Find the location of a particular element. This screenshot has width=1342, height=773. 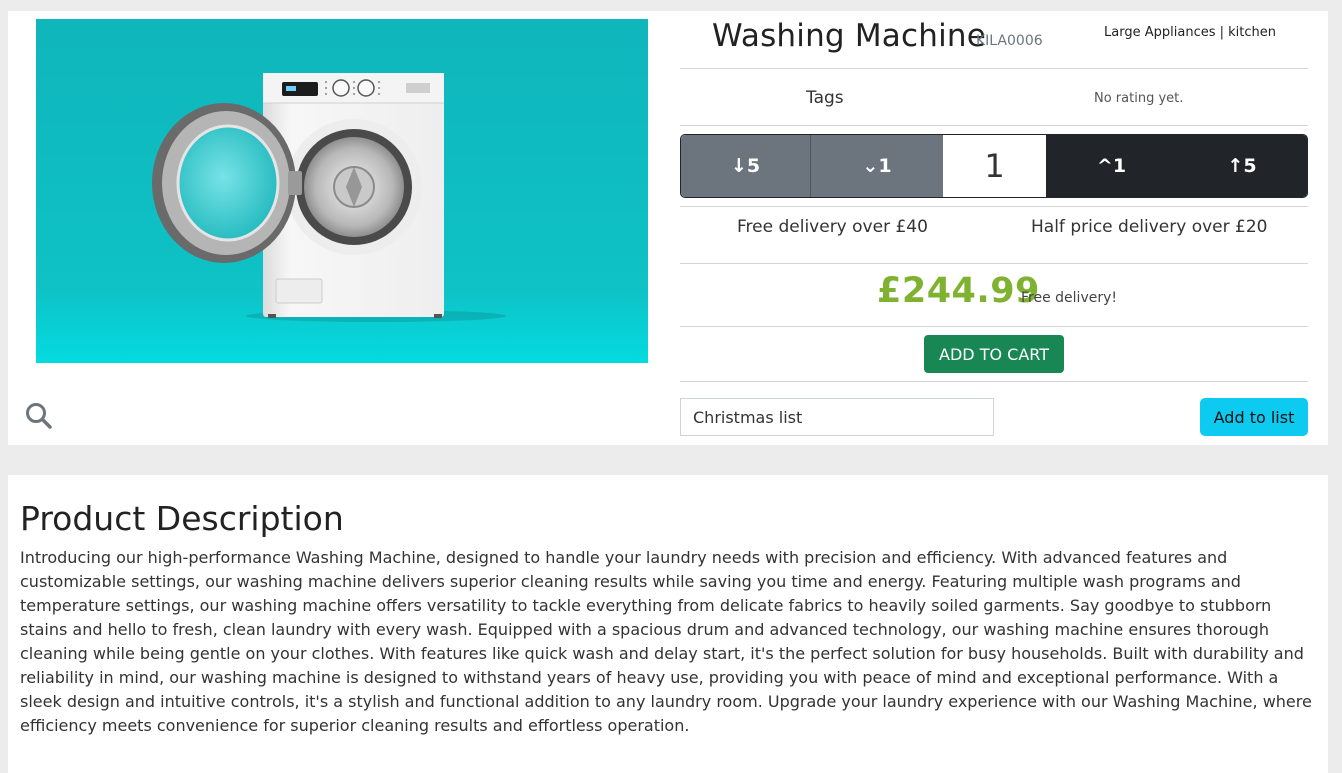

product-title: Washing Machine is located at coordinates (849, 36).